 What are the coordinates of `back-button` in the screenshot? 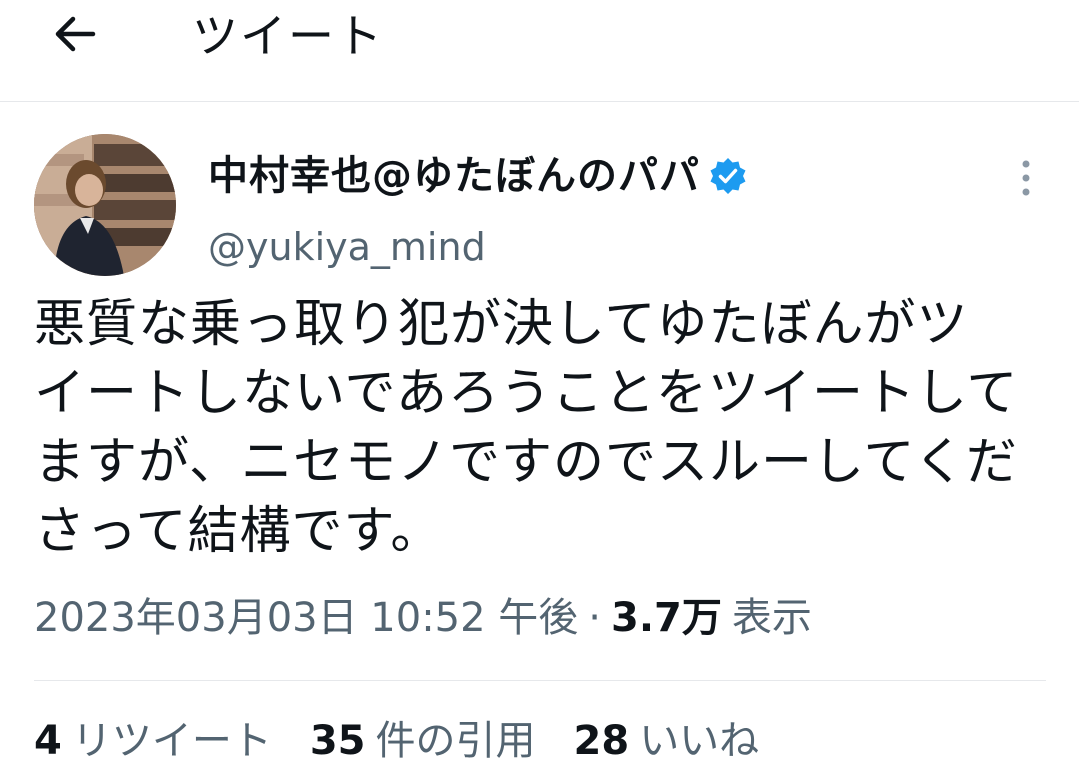 It's located at (75, 36).